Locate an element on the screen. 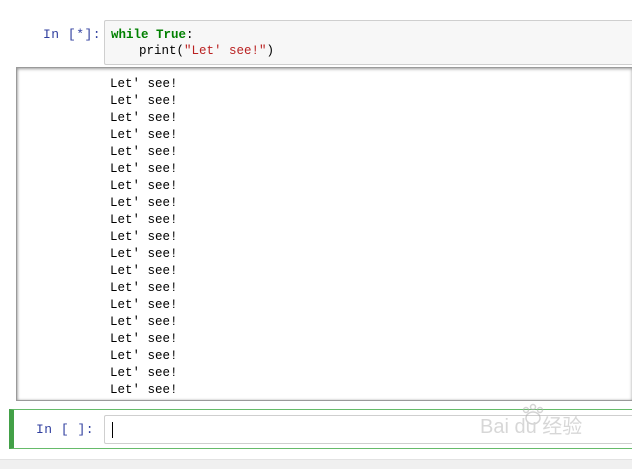 Image resolution: width=632 pixels, height=469 pixels. keyword-true: True is located at coordinates (171, 35).